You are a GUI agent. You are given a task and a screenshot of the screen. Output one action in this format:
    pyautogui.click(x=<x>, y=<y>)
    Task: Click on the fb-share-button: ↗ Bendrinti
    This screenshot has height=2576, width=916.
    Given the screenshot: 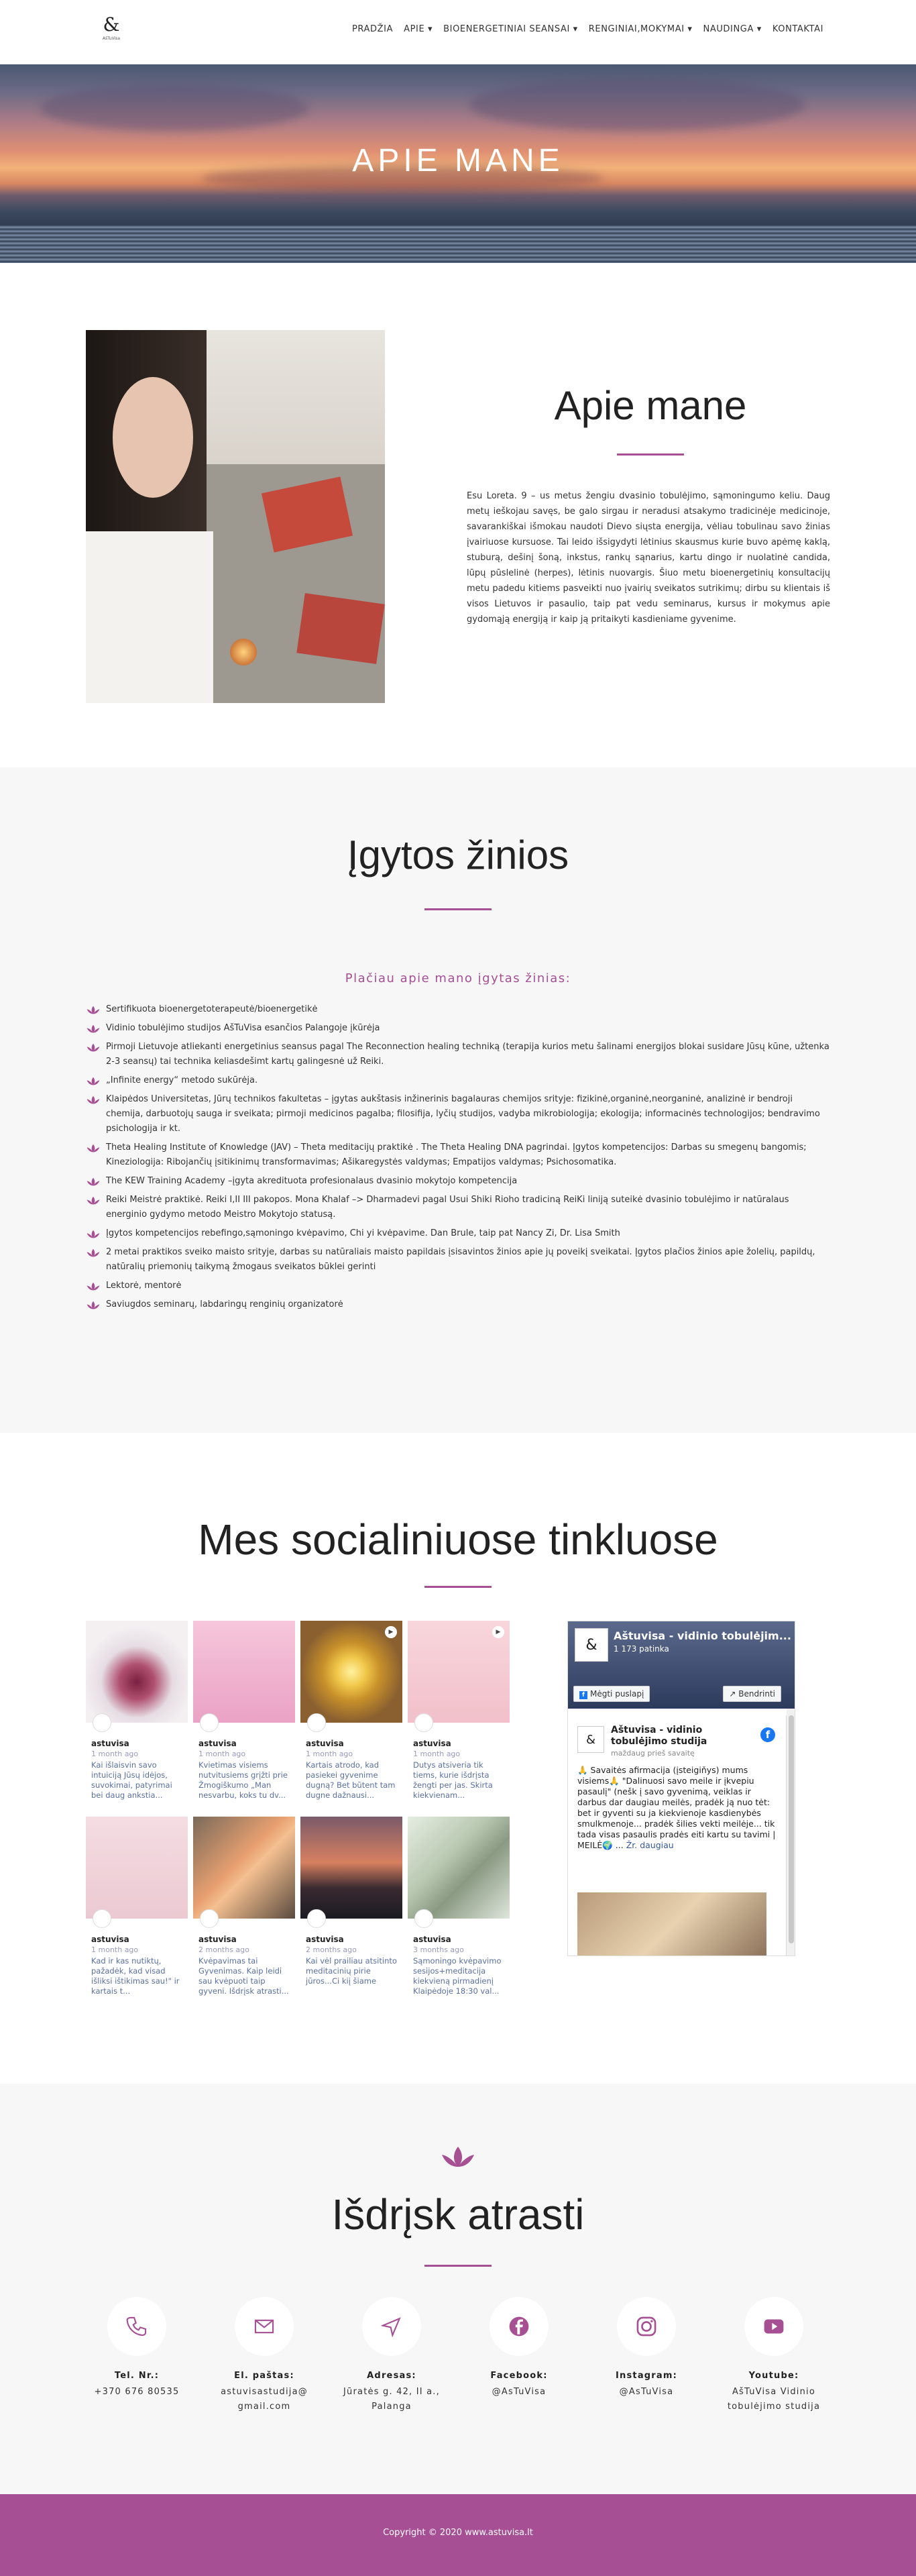 What is the action you would take?
    pyautogui.click(x=752, y=1694)
    